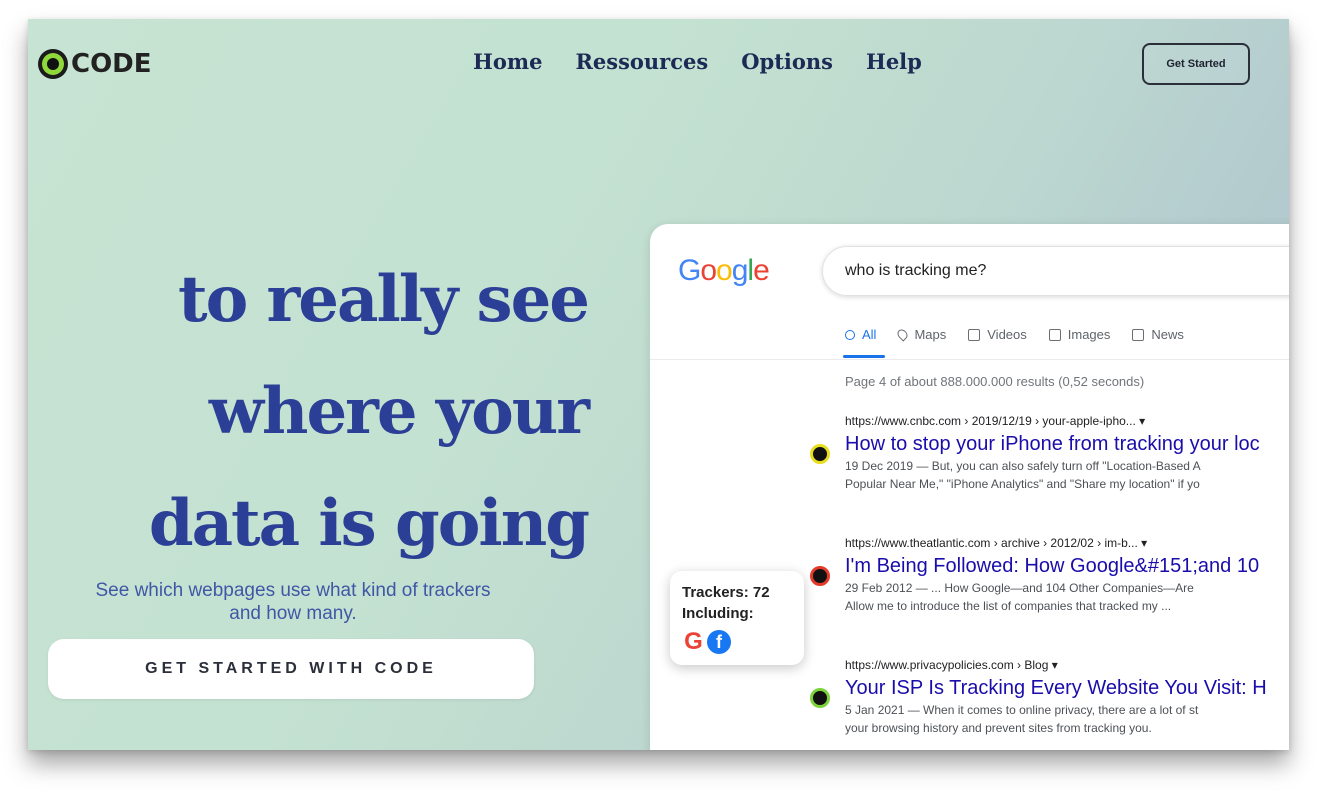 This screenshot has width=1318, height=796. I want to click on tab-news-label: News, so click(1167, 334).